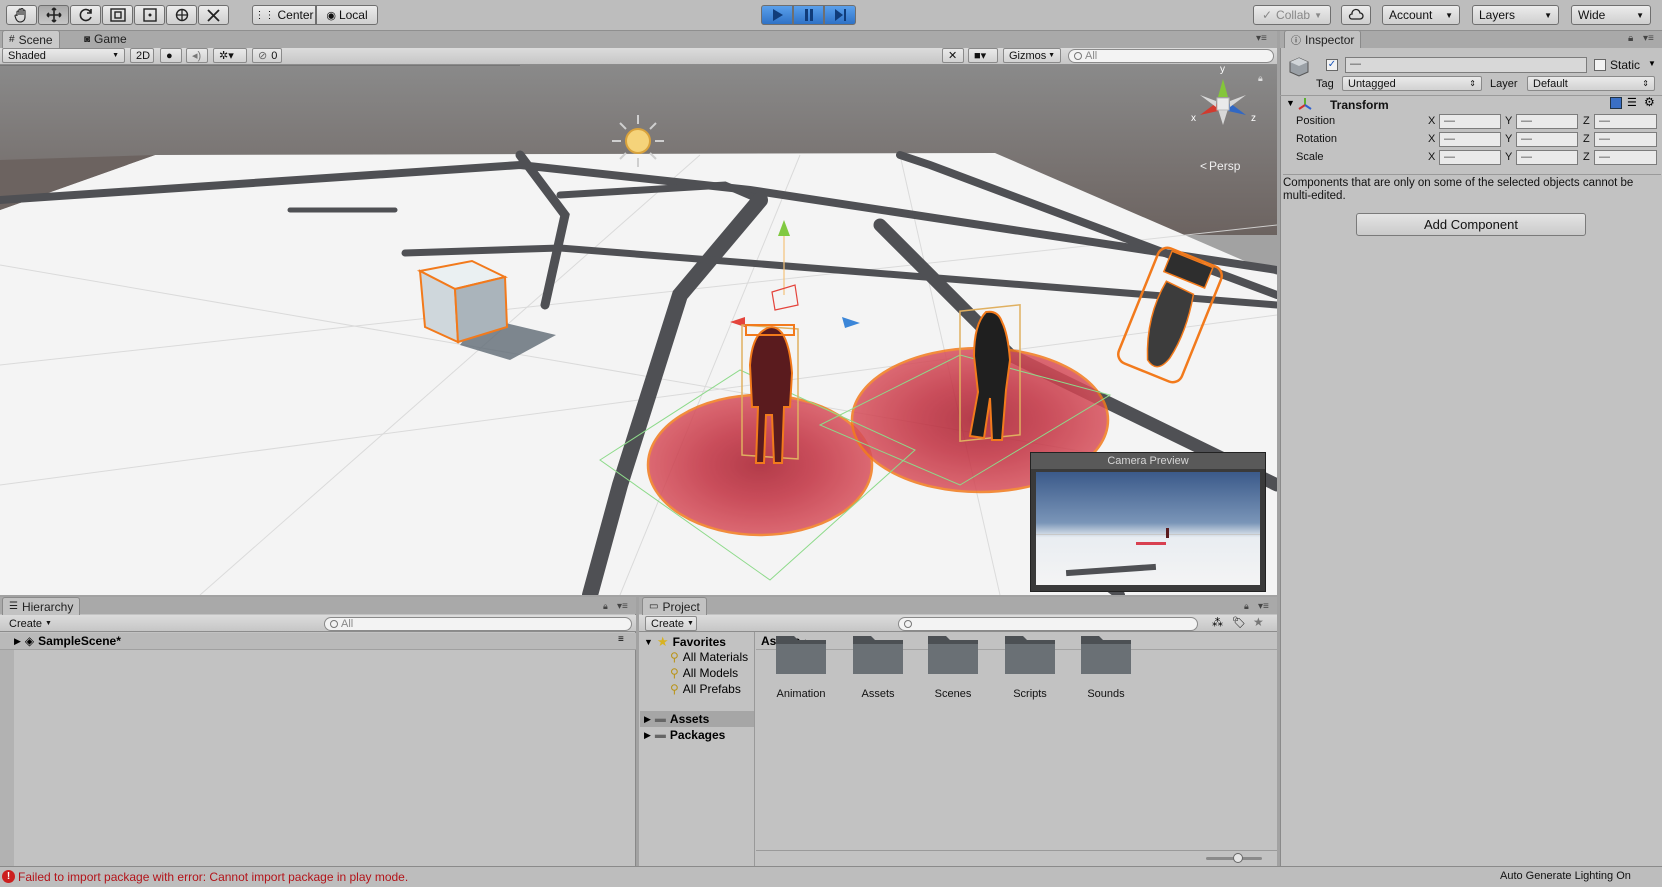 Image resolution: width=1662 pixels, height=887 pixels. I want to click on star-icon: ★, so click(662, 641).